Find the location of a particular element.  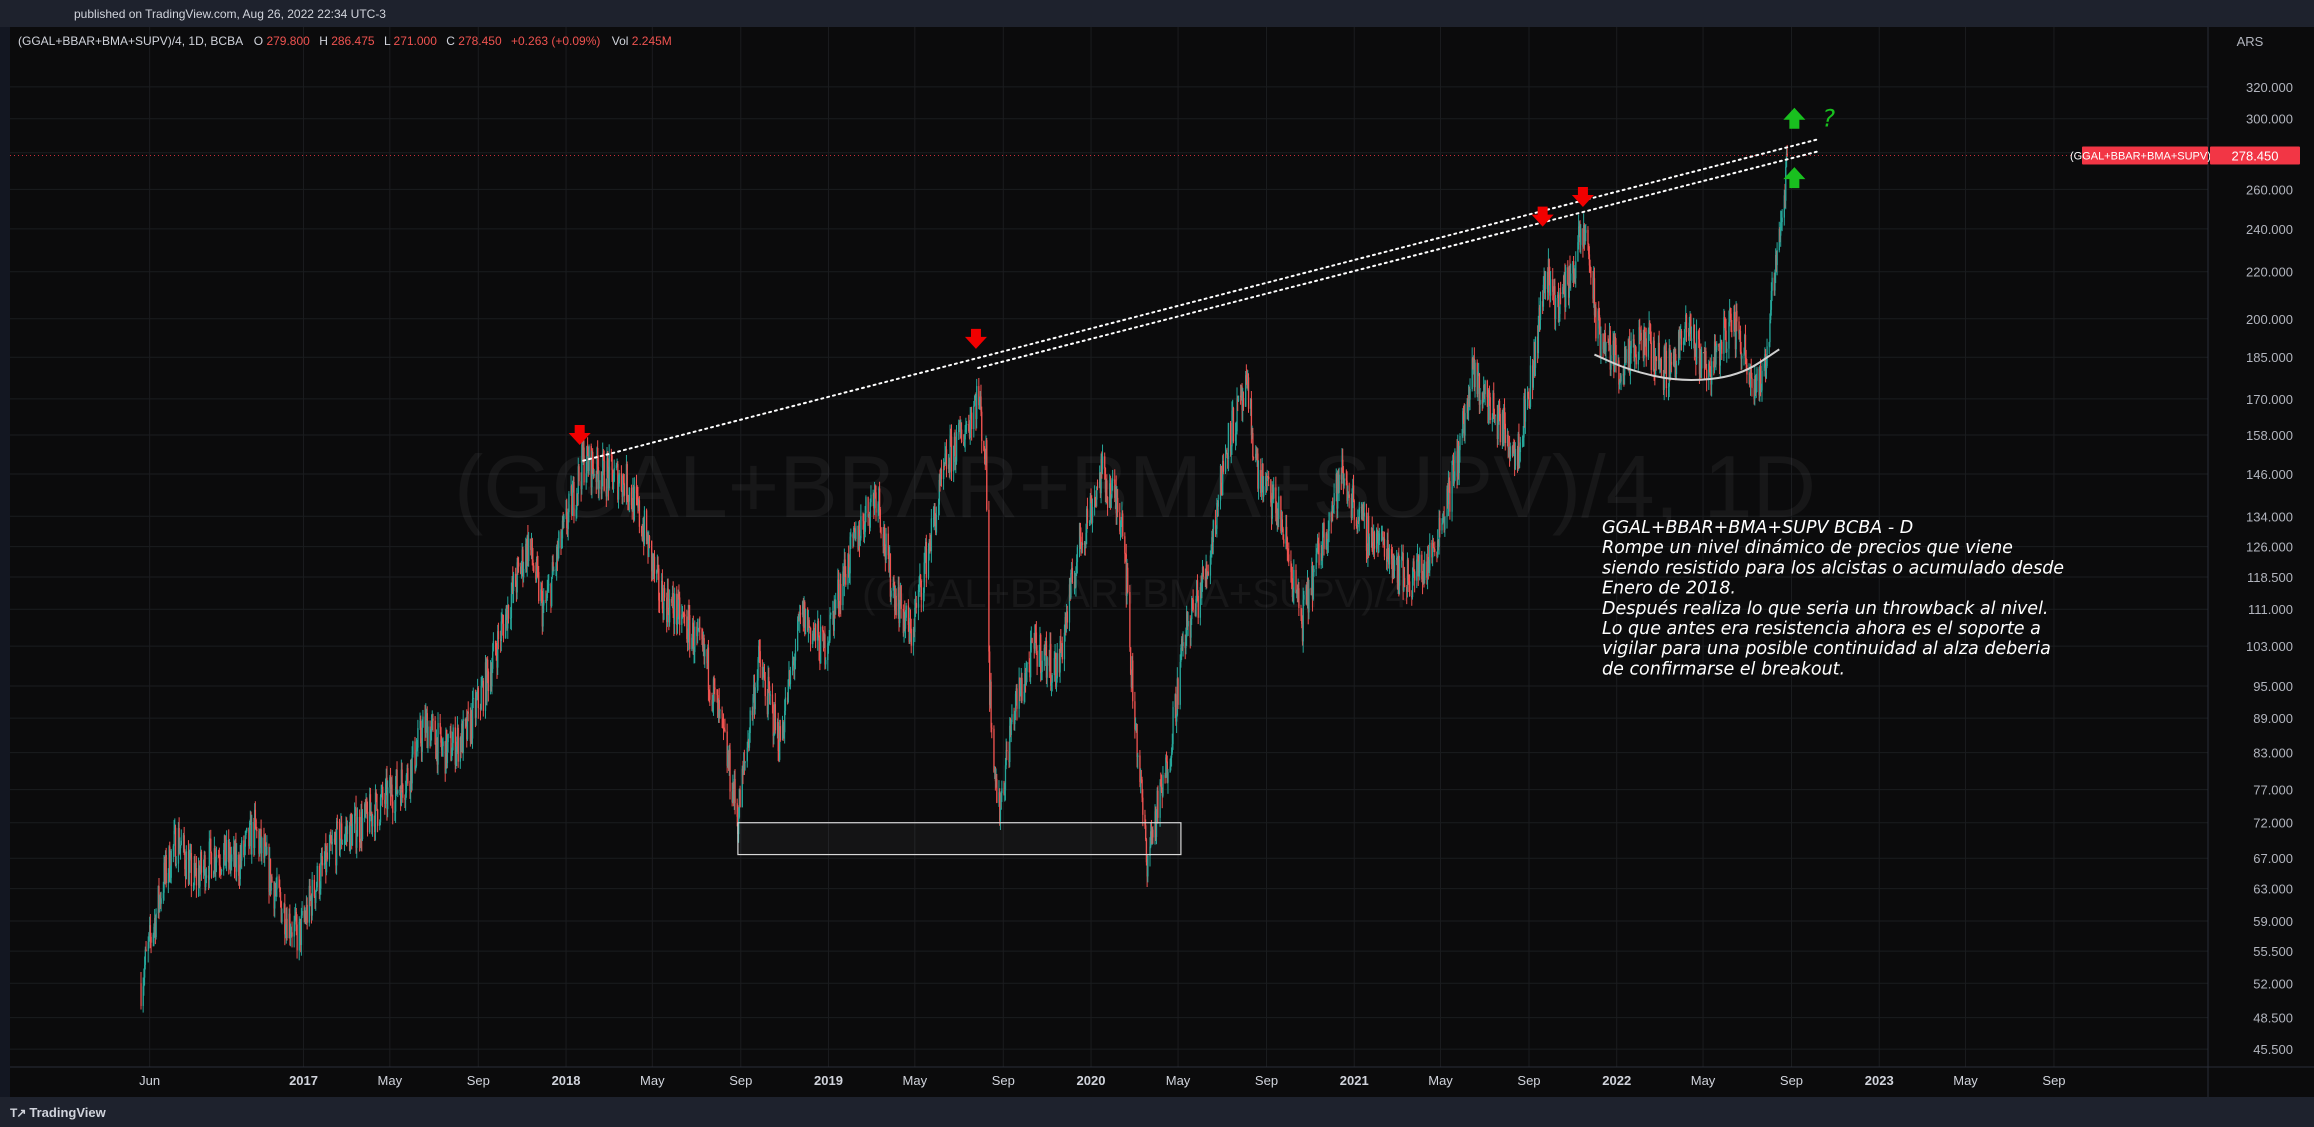

price-tick-label: 103.000 is located at coordinates (2269, 646).